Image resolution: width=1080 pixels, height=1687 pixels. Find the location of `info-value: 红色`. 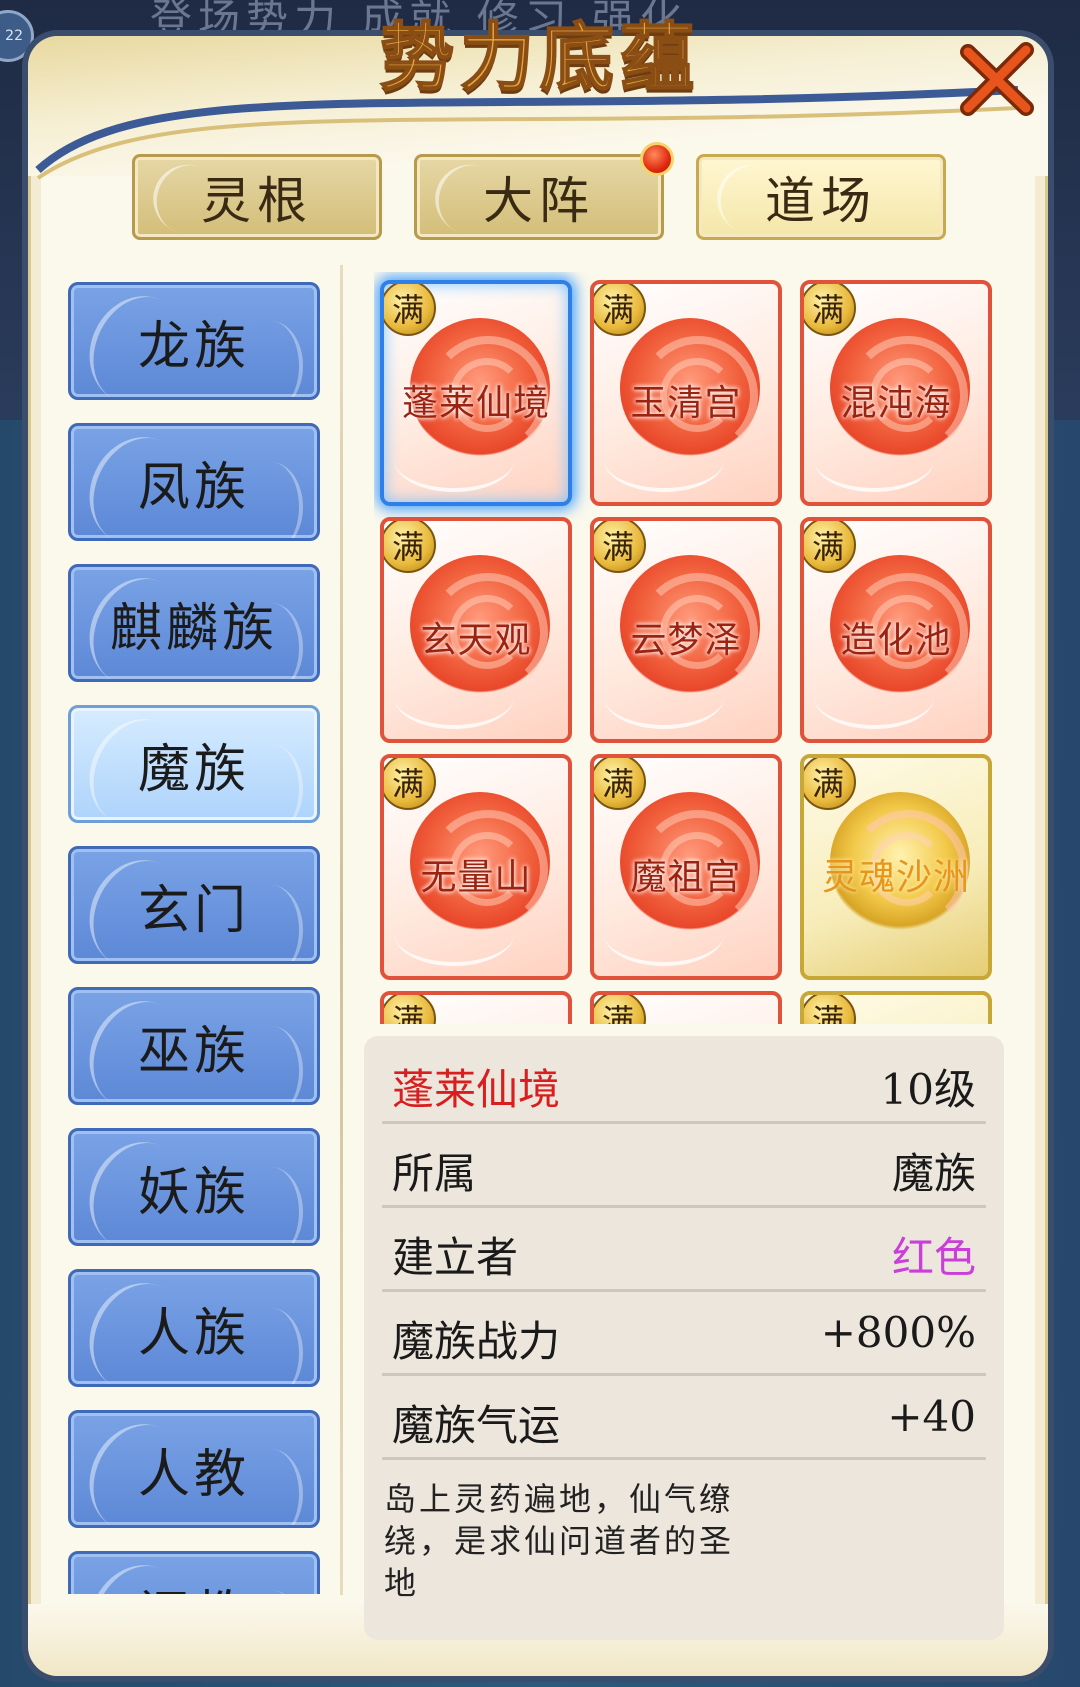

info-value: 红色 is located at coordinates (933, 1257).